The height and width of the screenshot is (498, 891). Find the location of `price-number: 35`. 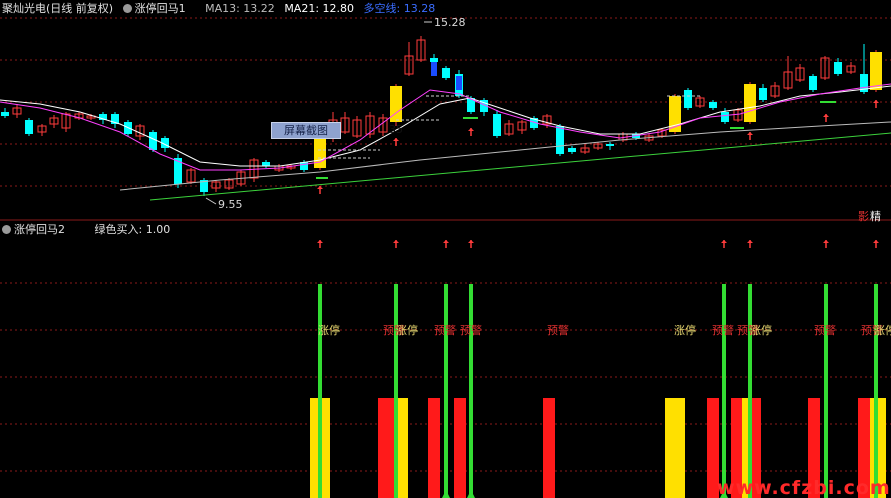

price-number: 35 is located at coordinates (396, 129).